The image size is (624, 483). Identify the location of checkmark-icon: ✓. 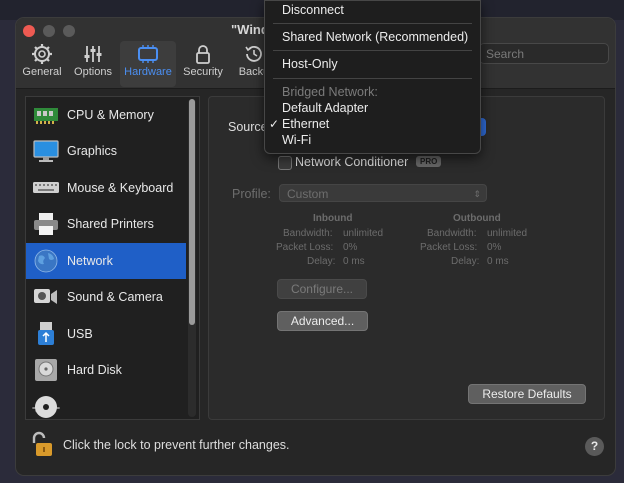
(274, 124).